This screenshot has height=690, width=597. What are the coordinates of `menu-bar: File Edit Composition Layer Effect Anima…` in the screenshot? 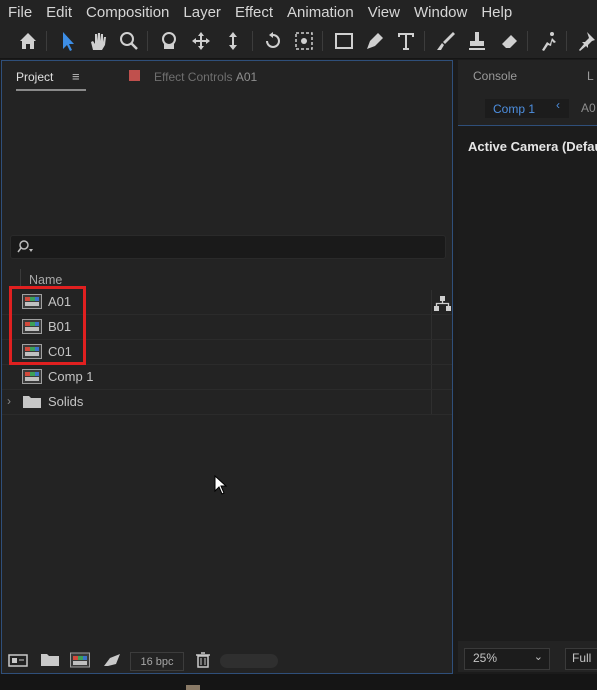 It's located at (298, 12).